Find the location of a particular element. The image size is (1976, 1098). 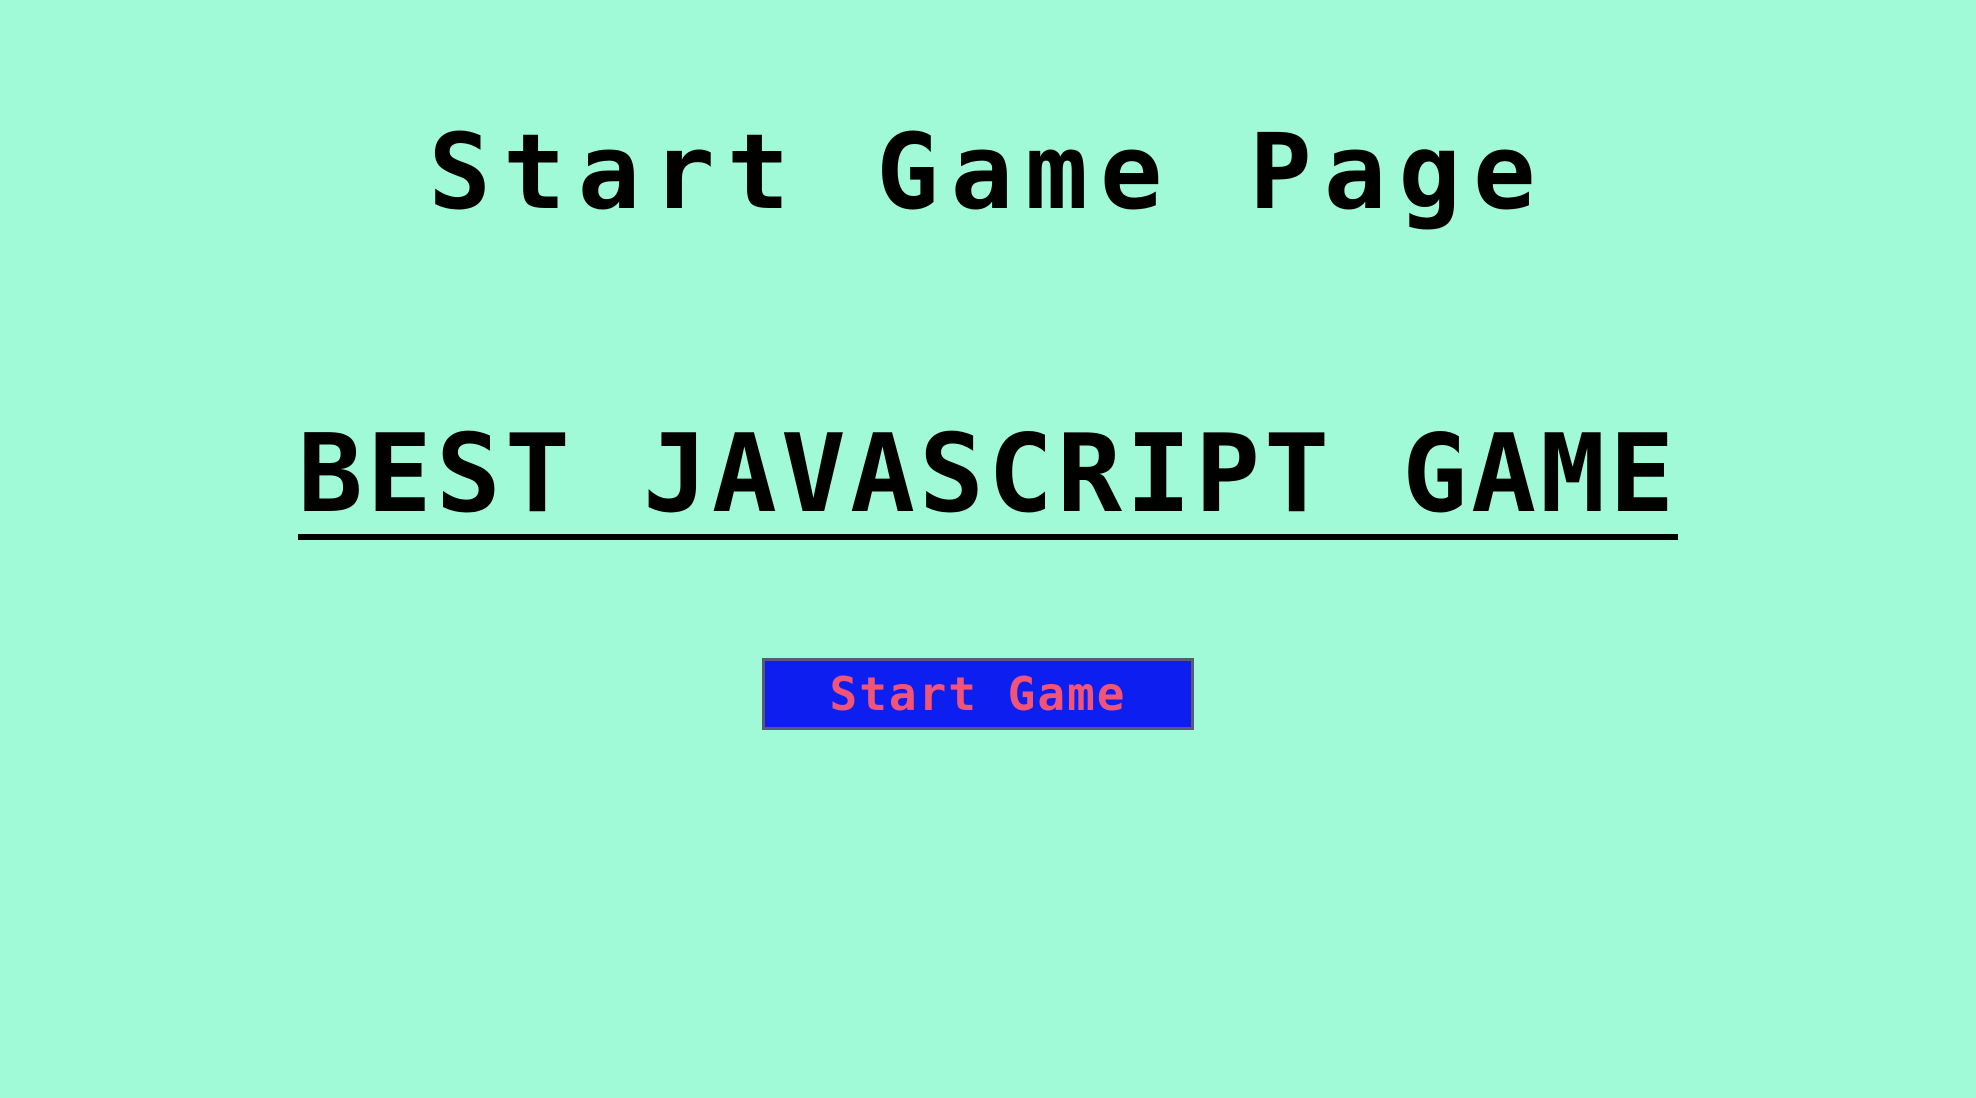

game-headline: BEST JAVASCRIPT GAME is located at coordinates (988, 480).